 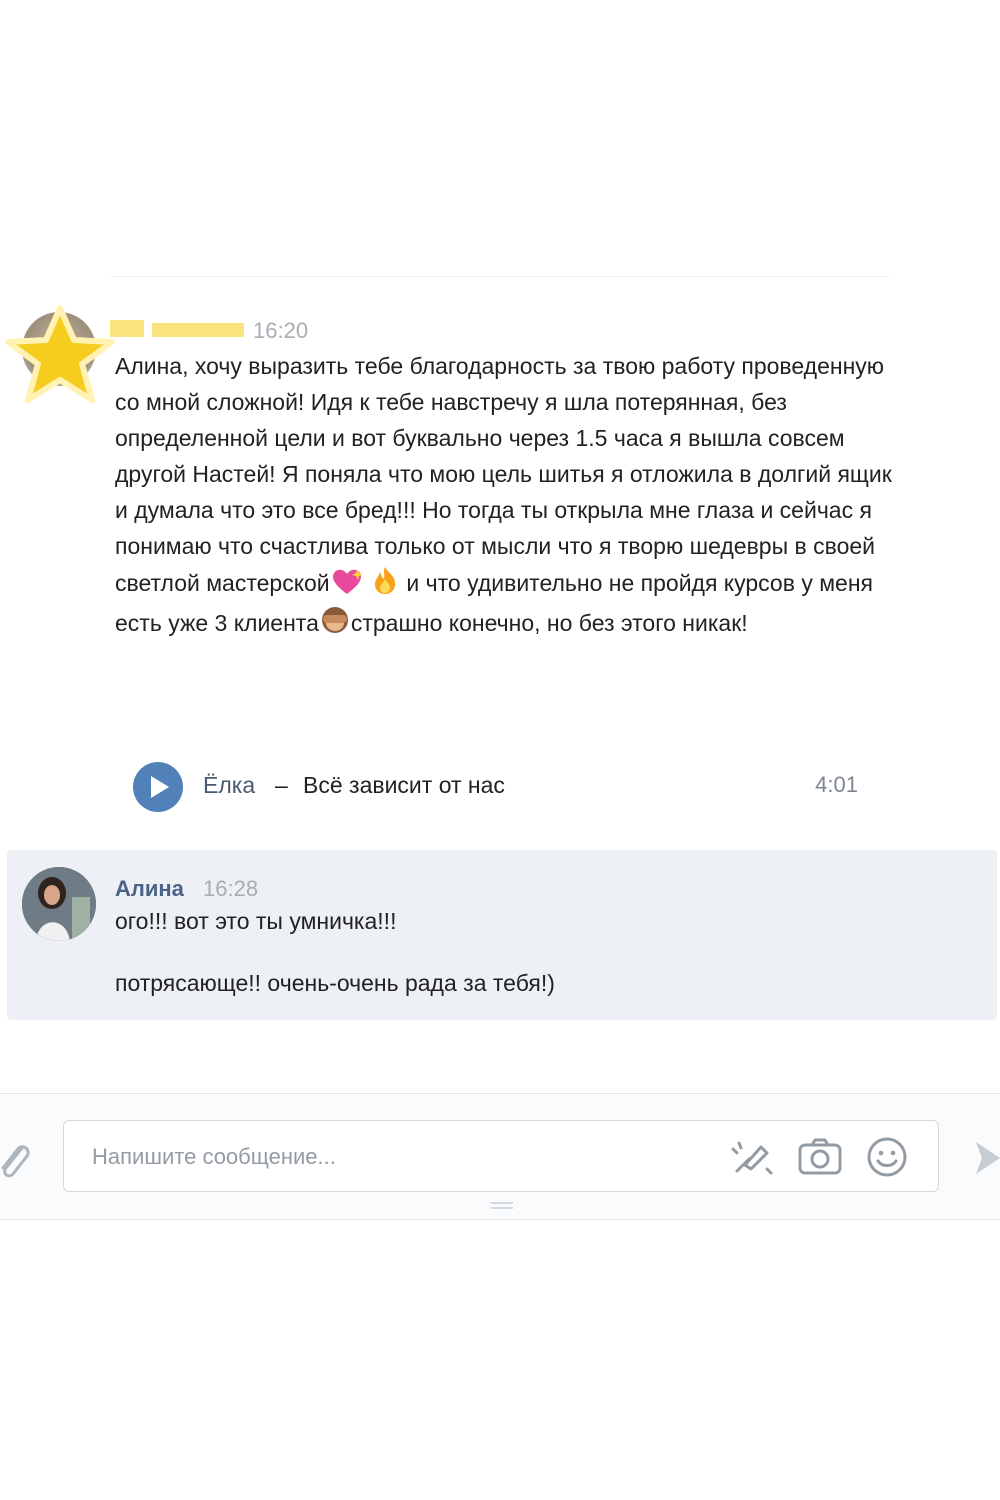 I want to click on message-composer, so click(x=500, y=1156).